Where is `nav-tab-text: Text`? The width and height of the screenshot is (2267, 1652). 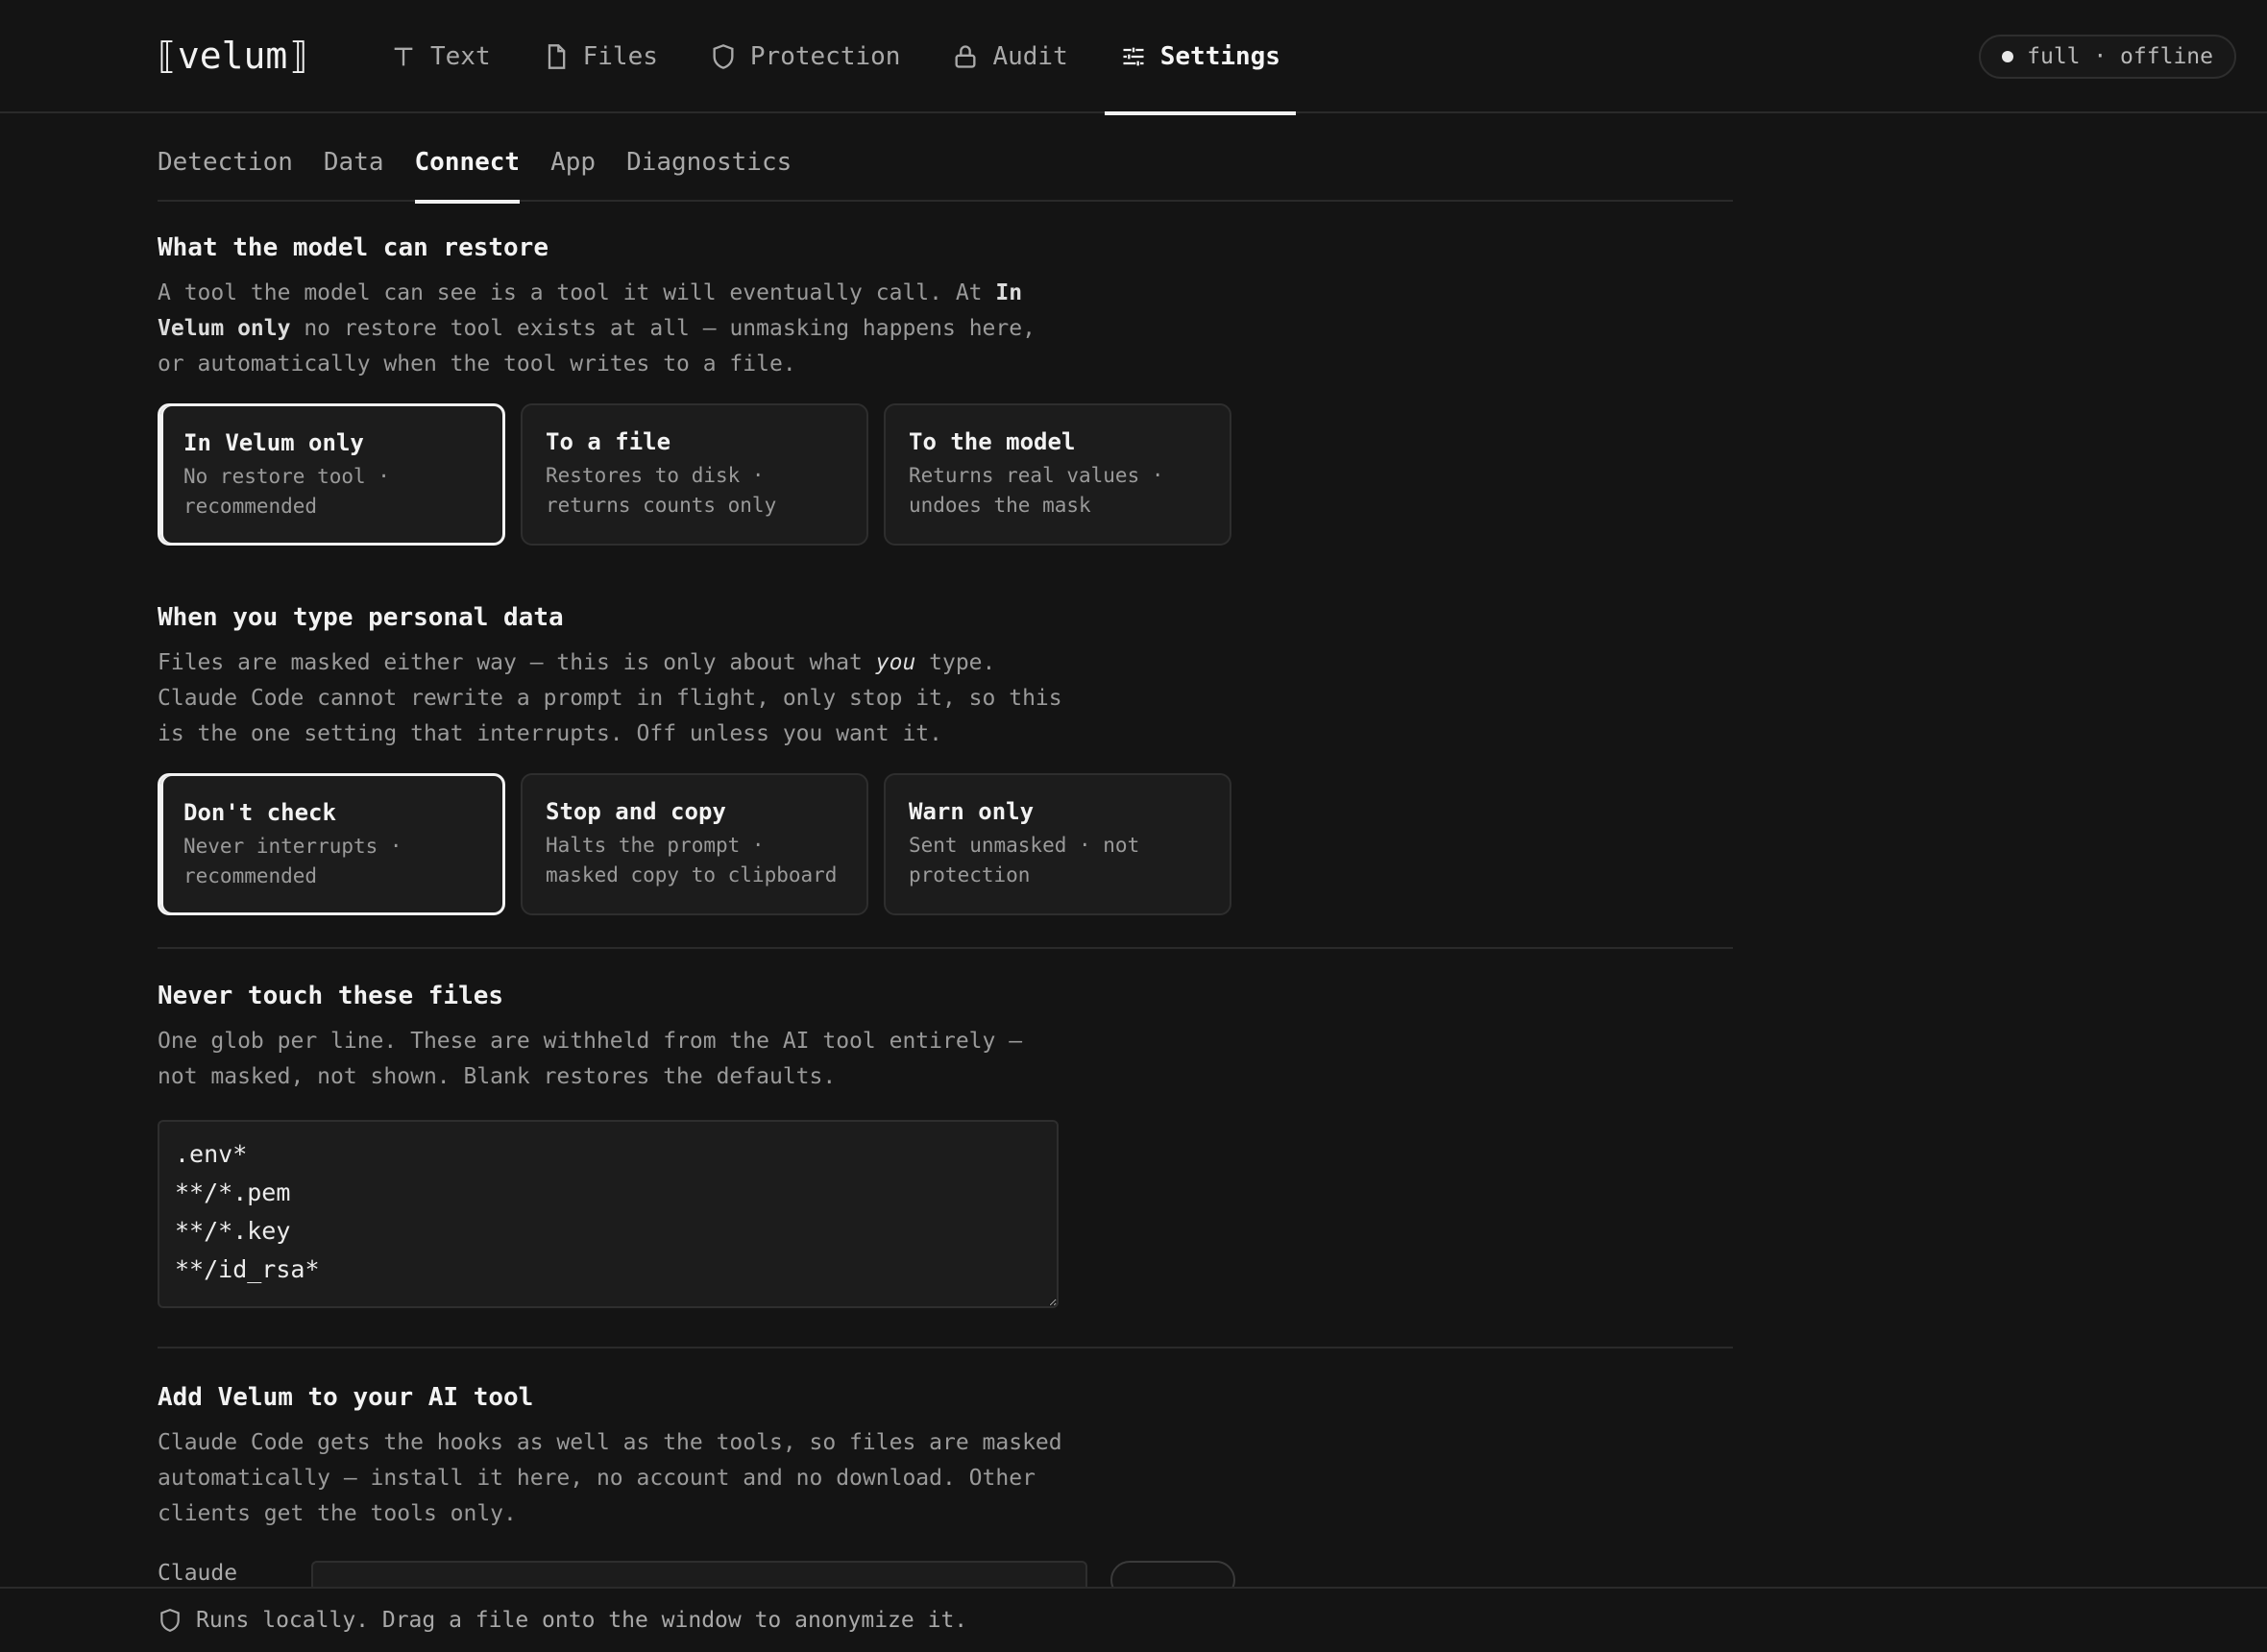 nav-tab-text: Text is located at coordinates (441, 56).